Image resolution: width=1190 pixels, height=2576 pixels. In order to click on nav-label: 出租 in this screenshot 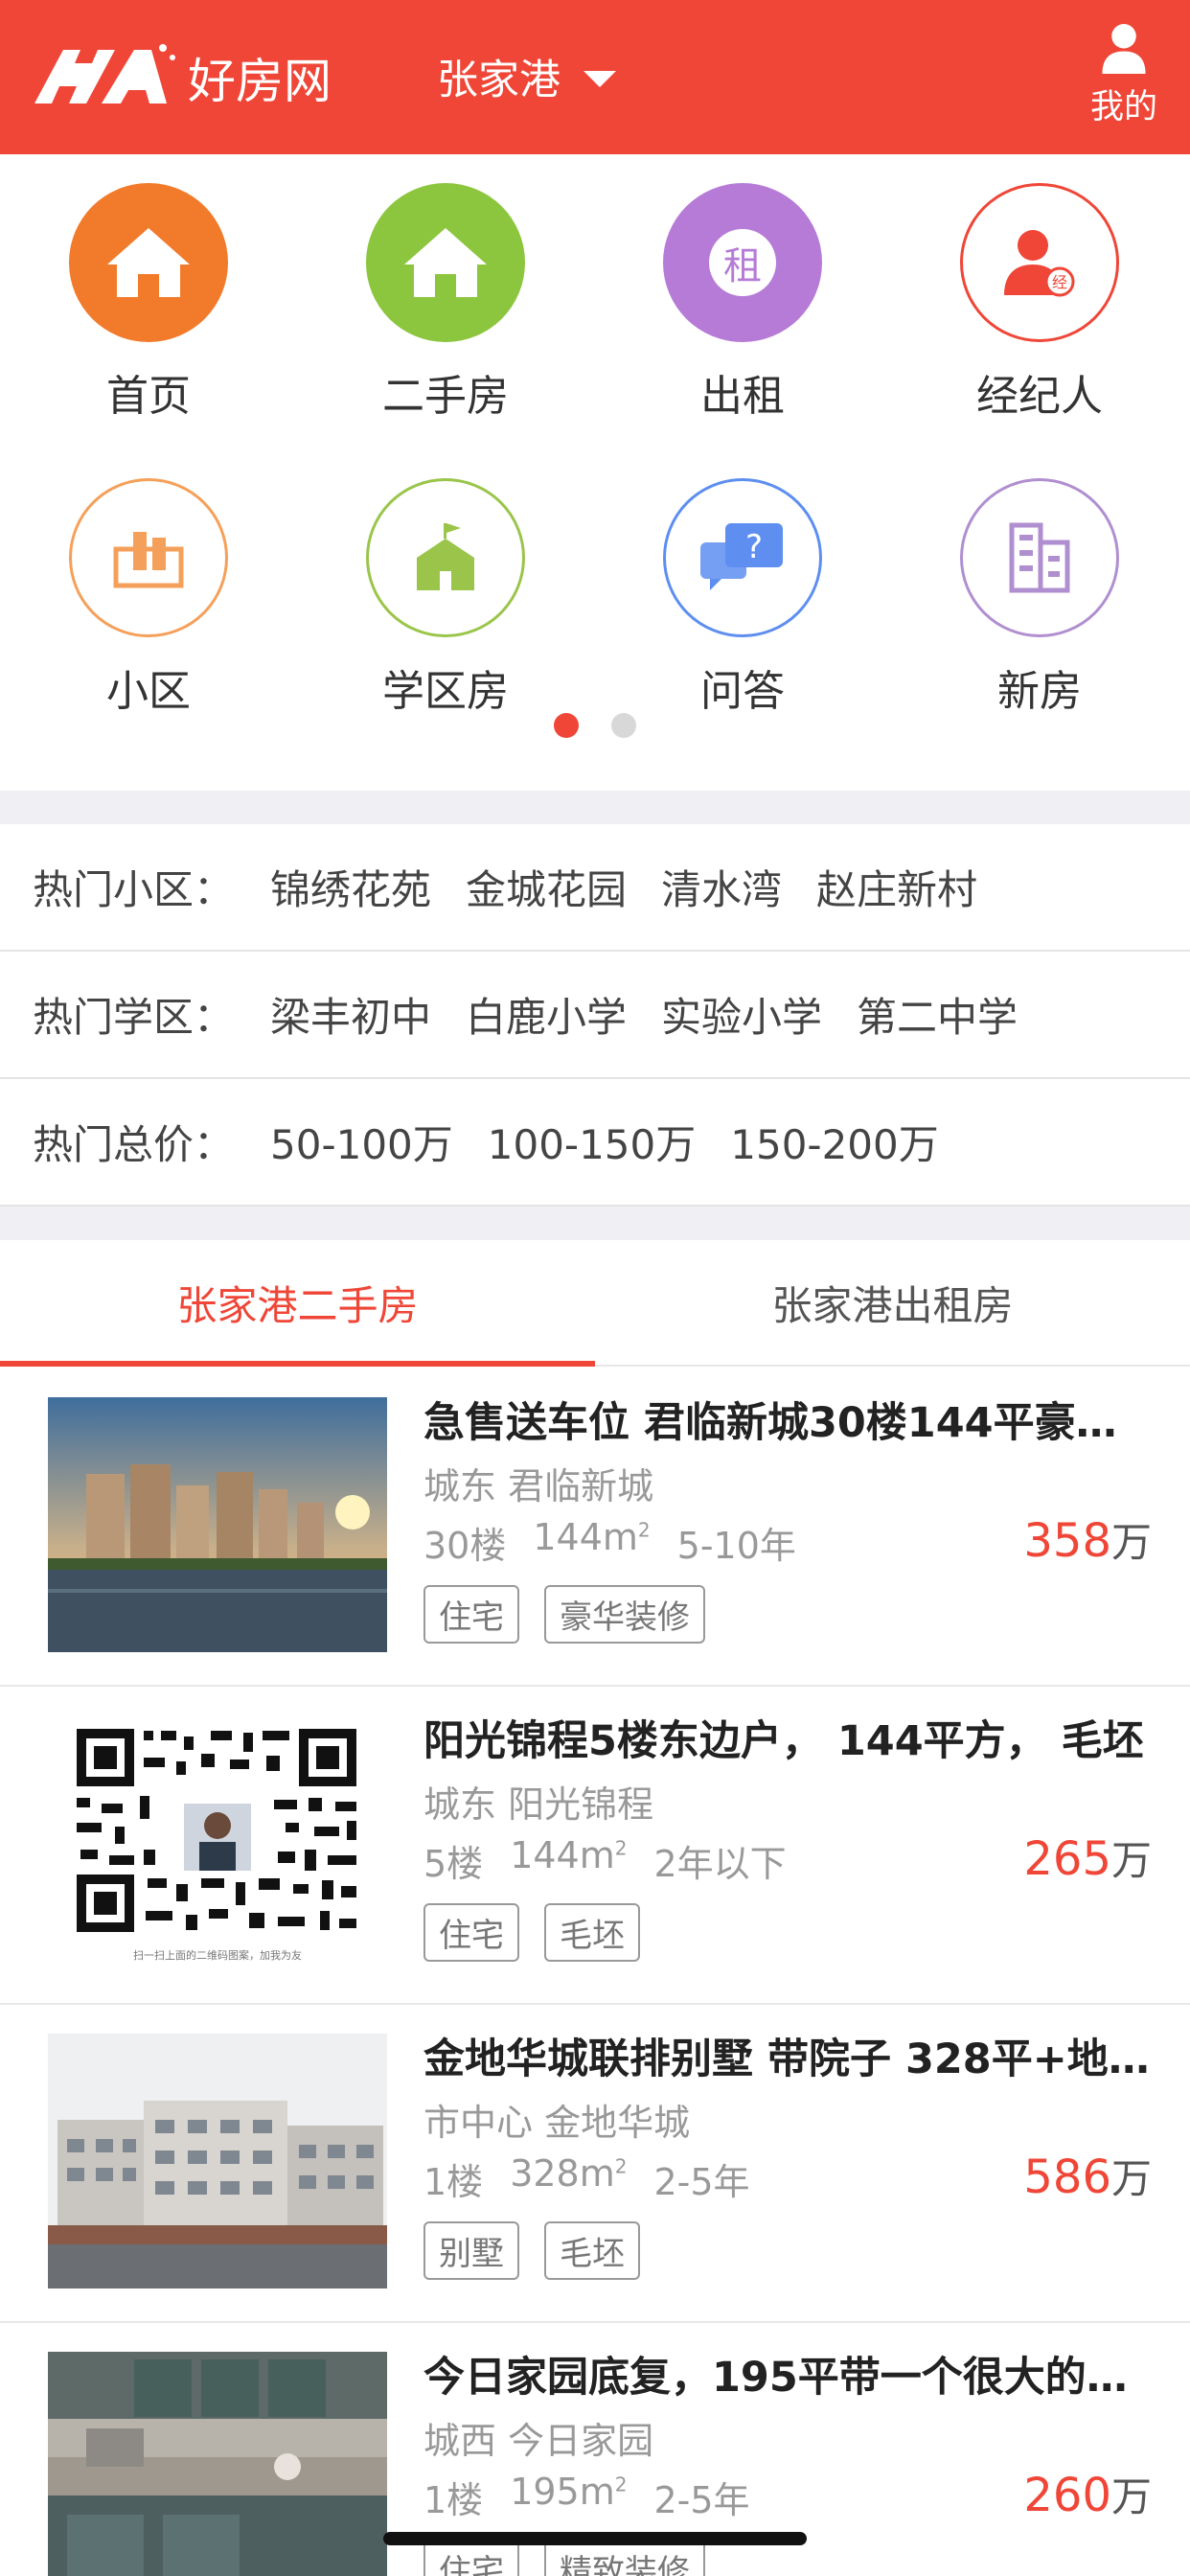, I will do `click(743, 397)`.